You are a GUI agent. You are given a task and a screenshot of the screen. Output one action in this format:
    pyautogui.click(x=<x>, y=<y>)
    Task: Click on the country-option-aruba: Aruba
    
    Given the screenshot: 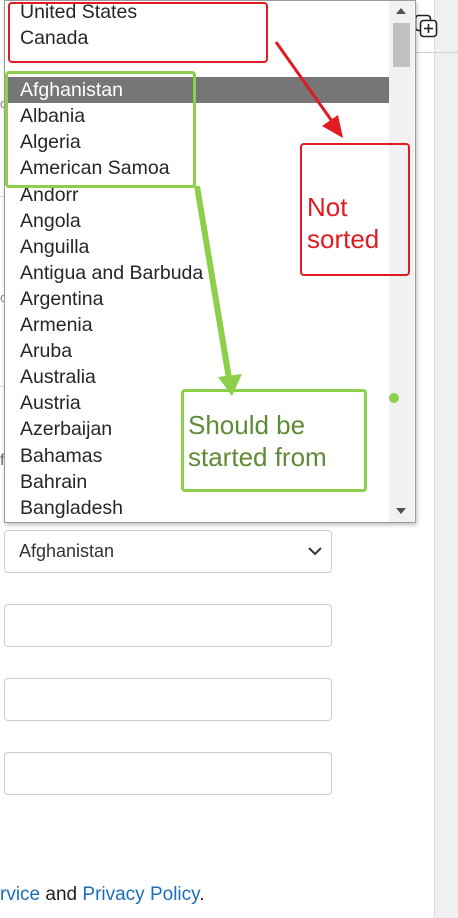 What is the action you would take?
    pyautogui.click(x=197, y=351)
    